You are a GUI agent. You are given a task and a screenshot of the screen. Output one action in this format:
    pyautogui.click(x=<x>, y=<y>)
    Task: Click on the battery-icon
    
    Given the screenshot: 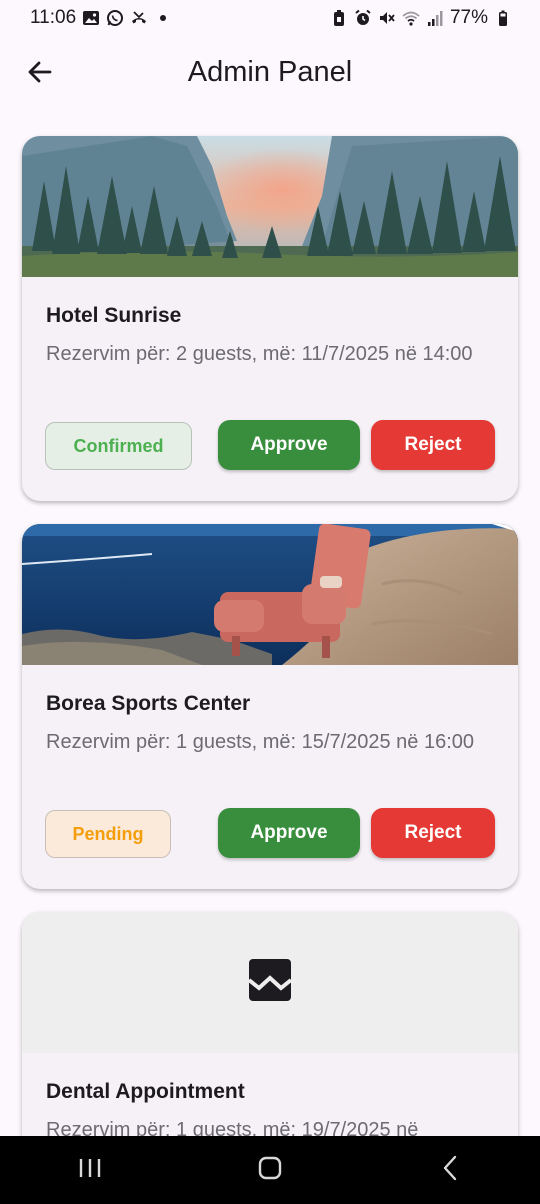 What is the action you would take?
    pyautogui.click(x=503, y=18)
    